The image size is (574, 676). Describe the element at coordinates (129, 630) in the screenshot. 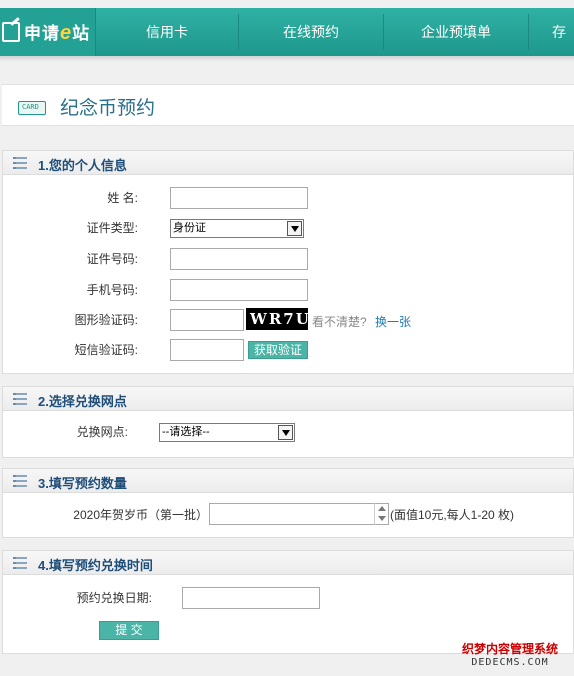

I see `submit-button: 提 交` at that location.